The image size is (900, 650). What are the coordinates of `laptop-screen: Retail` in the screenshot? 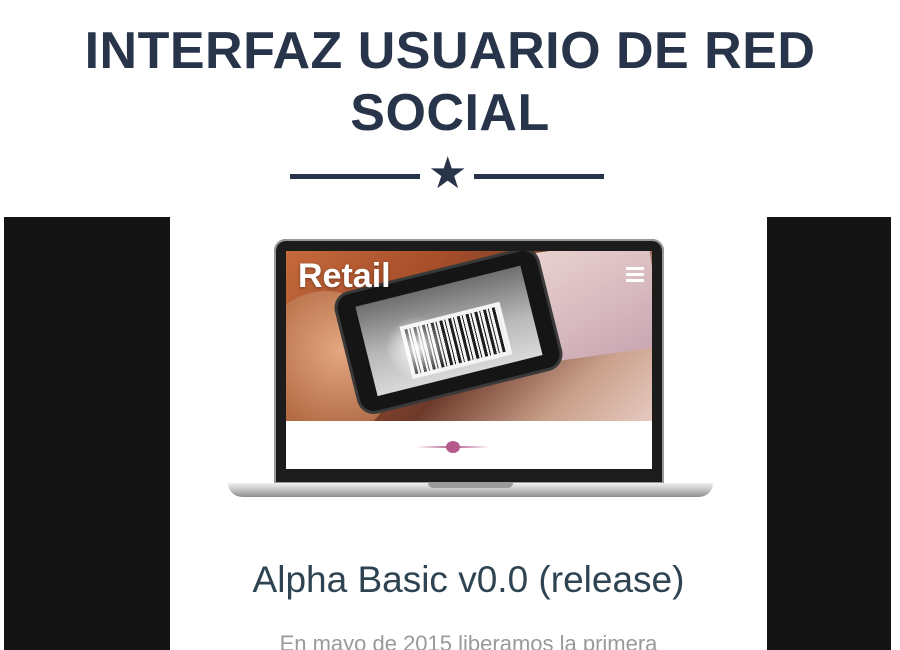 It's located at (469, 360).